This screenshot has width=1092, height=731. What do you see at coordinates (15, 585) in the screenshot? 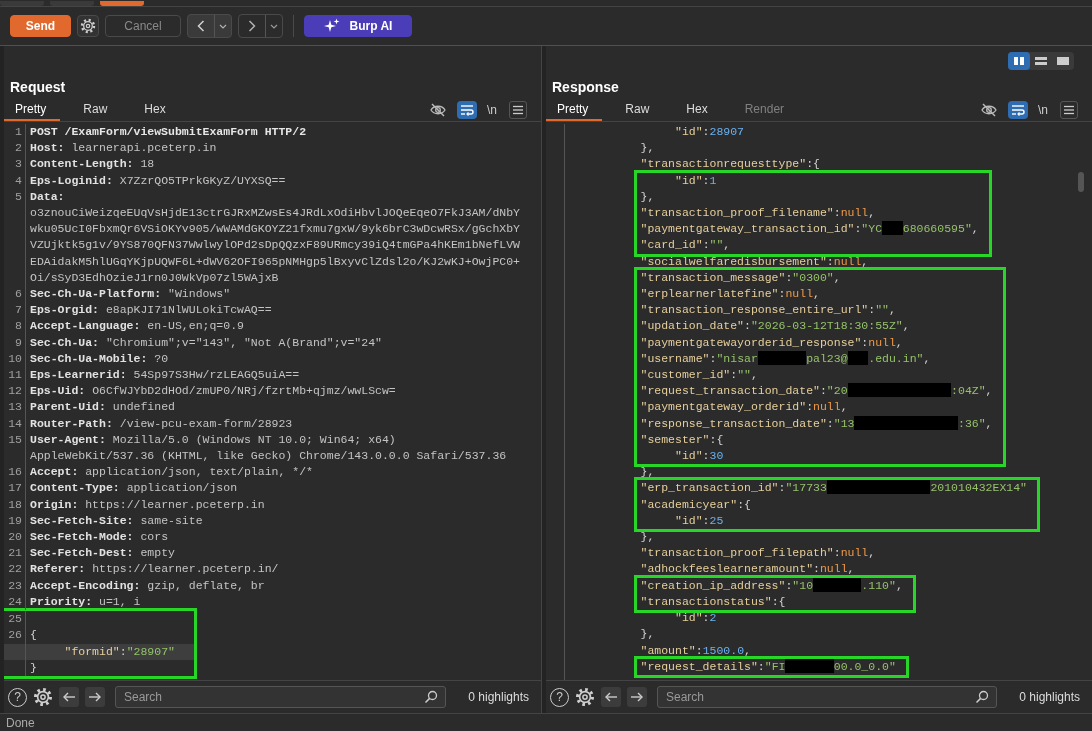
I see `line-number: 23` at bounding box center [15, 585].